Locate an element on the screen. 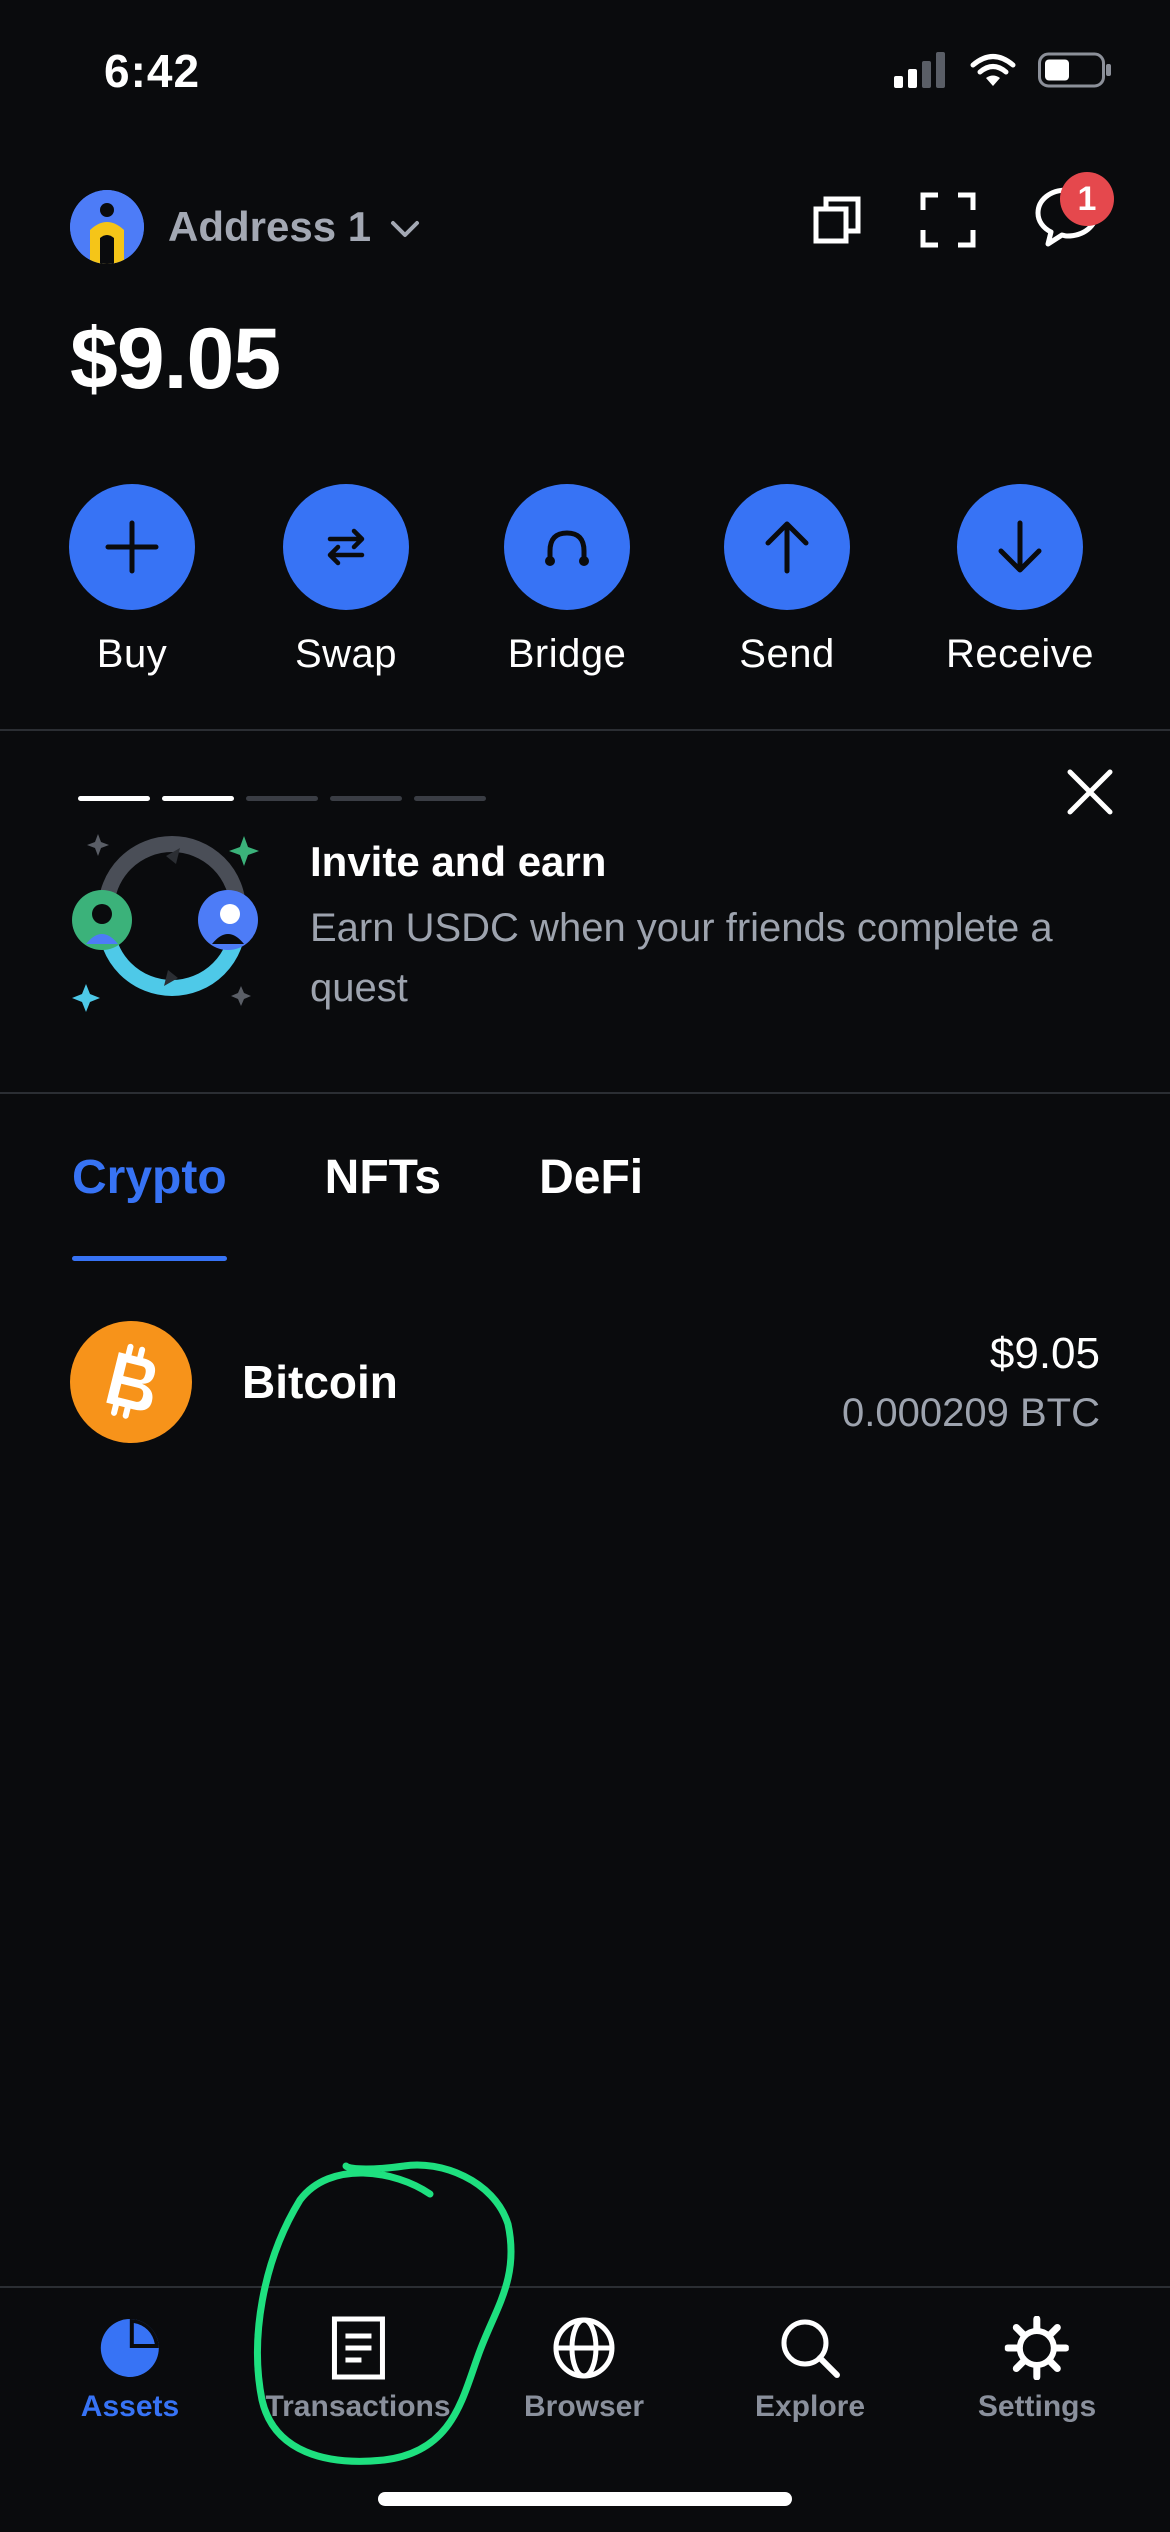 The width and height of the screenshot is (1170, 2532). signal-icon is located at coordinates (919, 70).